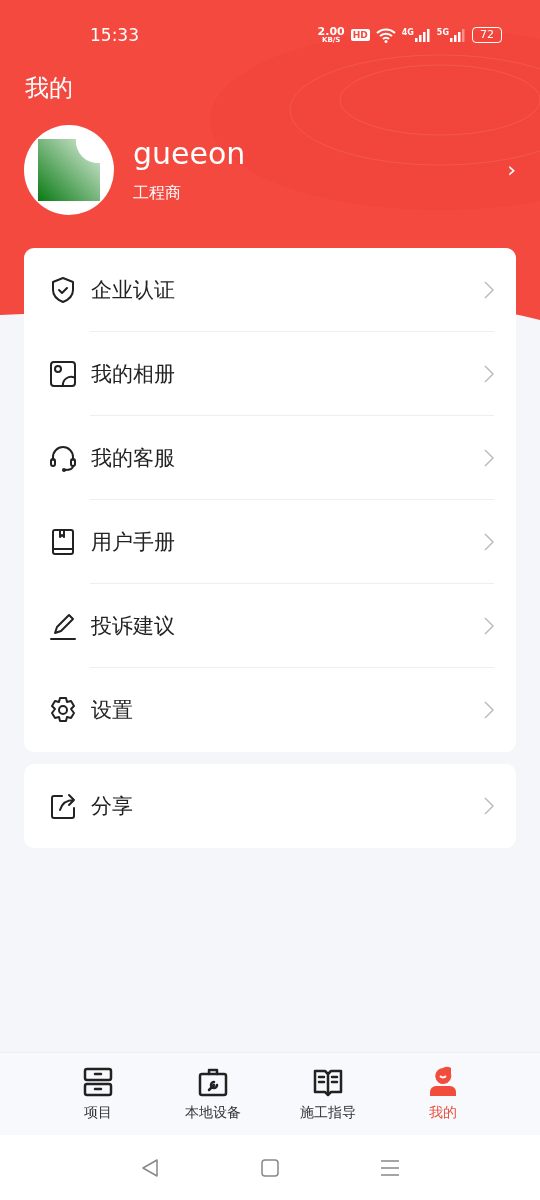 The height and width of the screenshot is (1200, 540). I want to click on tab-label: 施工指导, so click(327, 1113).